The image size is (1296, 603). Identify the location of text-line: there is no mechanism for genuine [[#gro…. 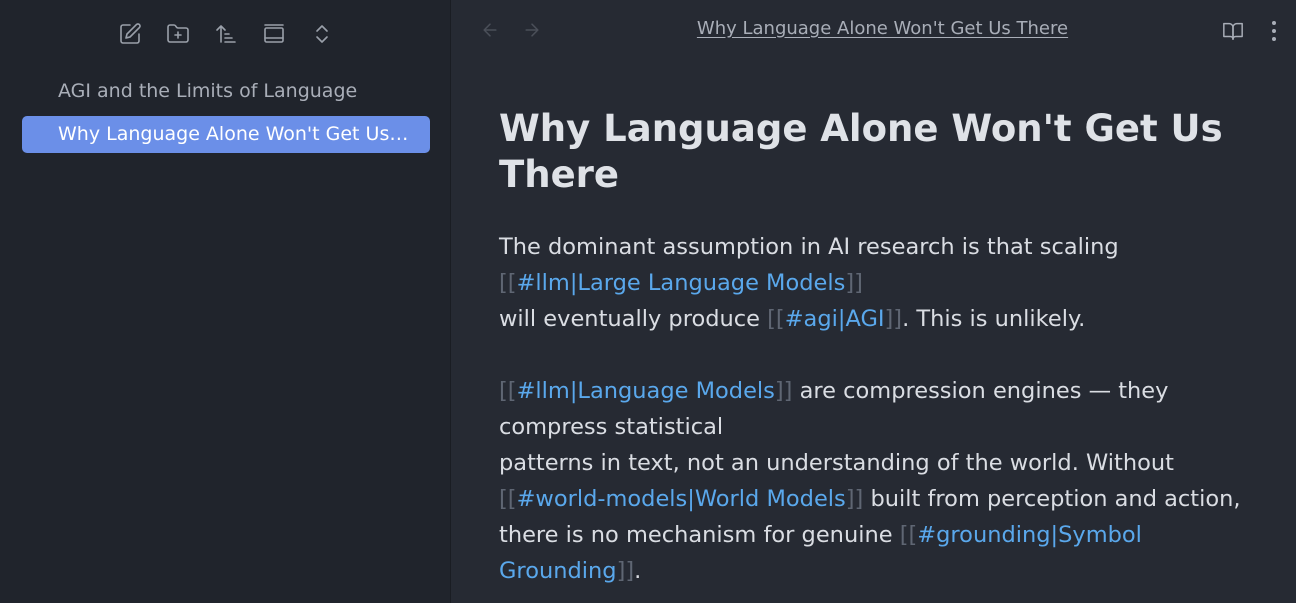
(879, 535).